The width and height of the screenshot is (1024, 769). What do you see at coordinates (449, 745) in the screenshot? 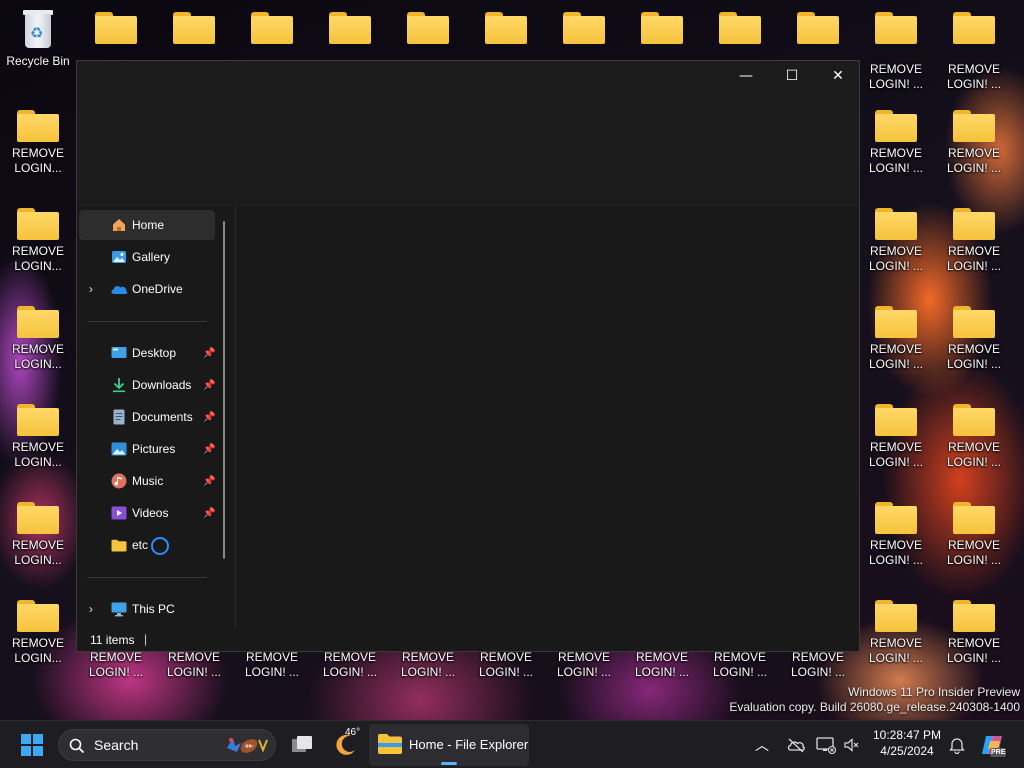
I see `taskbar-app-file-explorer: Home - File Explorer` at bounding box center [449, 745].